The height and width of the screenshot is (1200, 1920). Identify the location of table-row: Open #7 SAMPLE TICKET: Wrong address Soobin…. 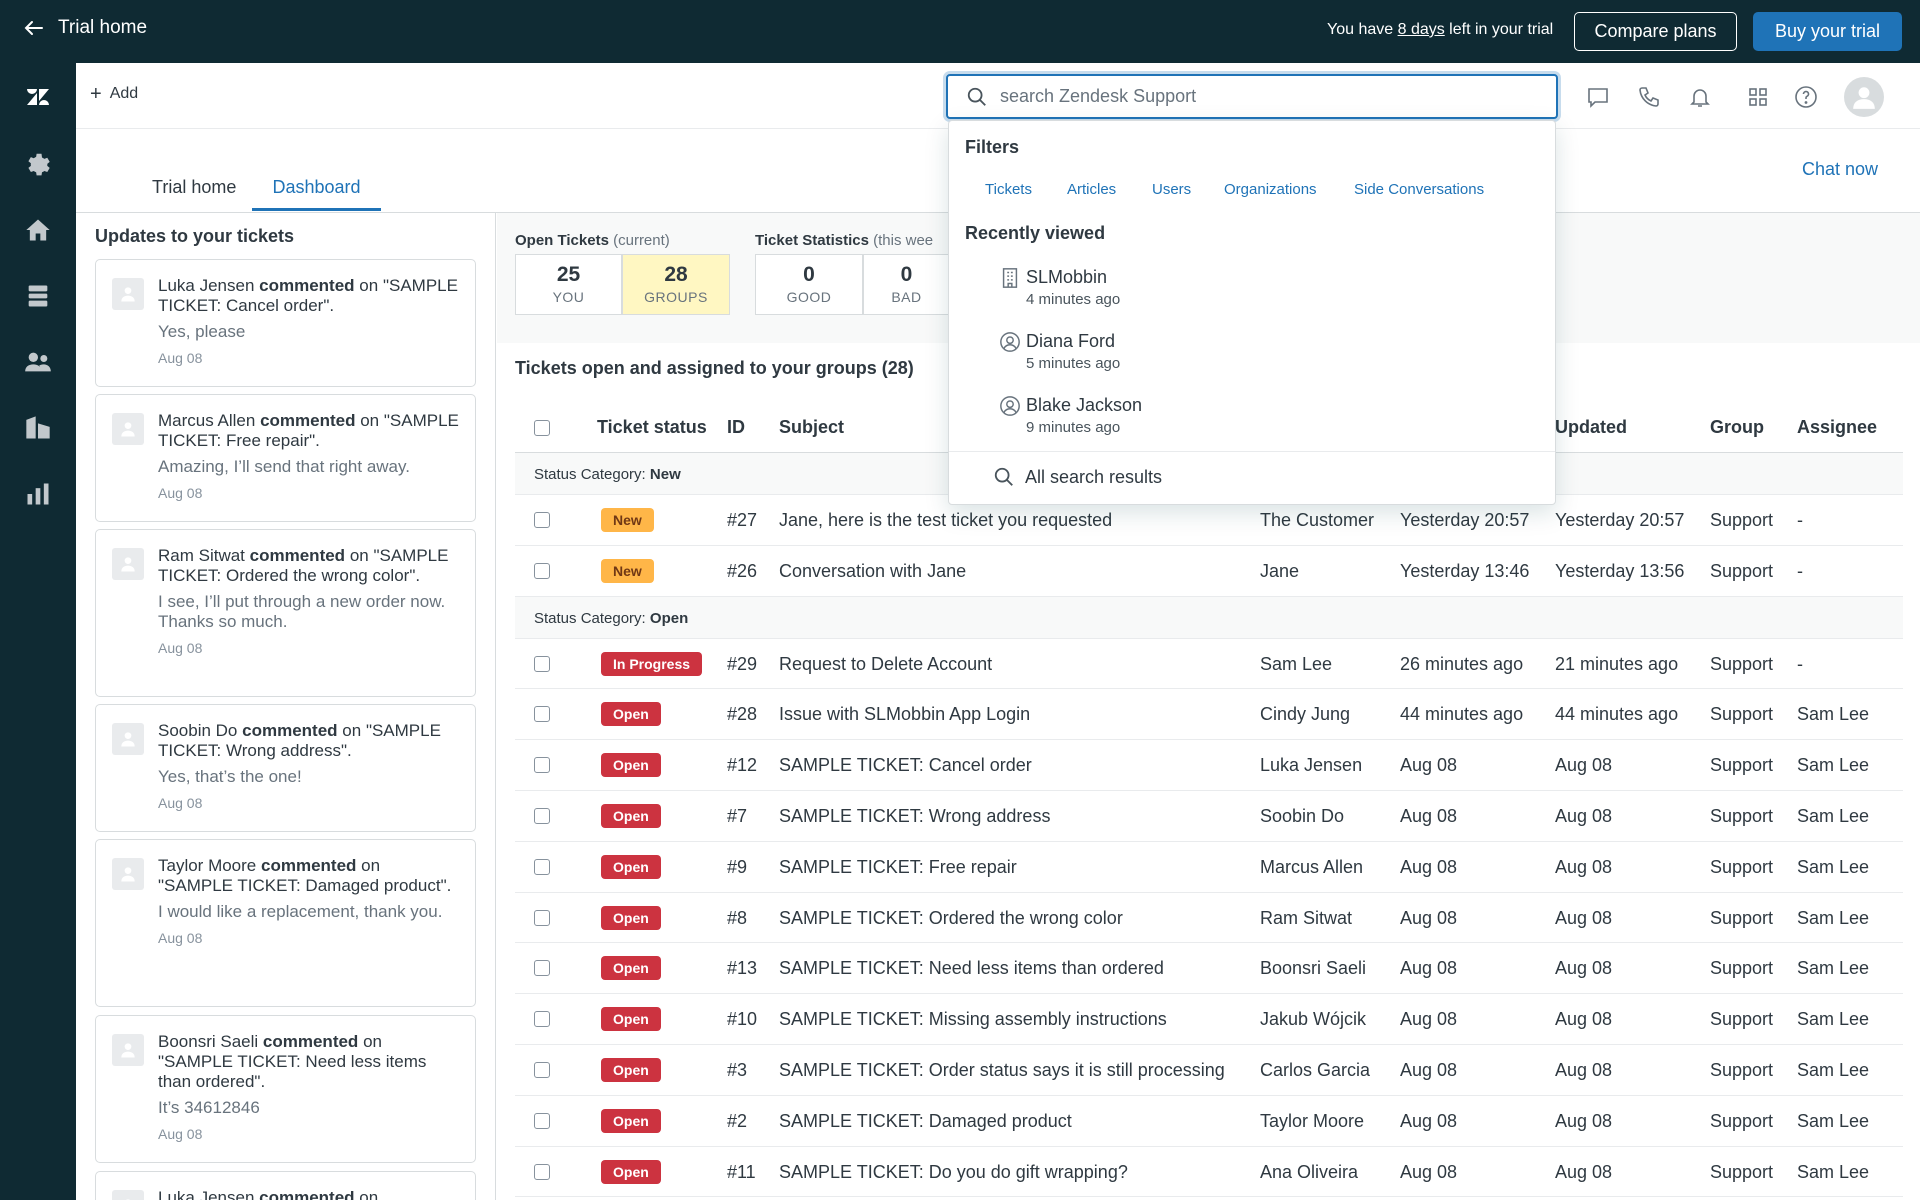
(1209, 816).